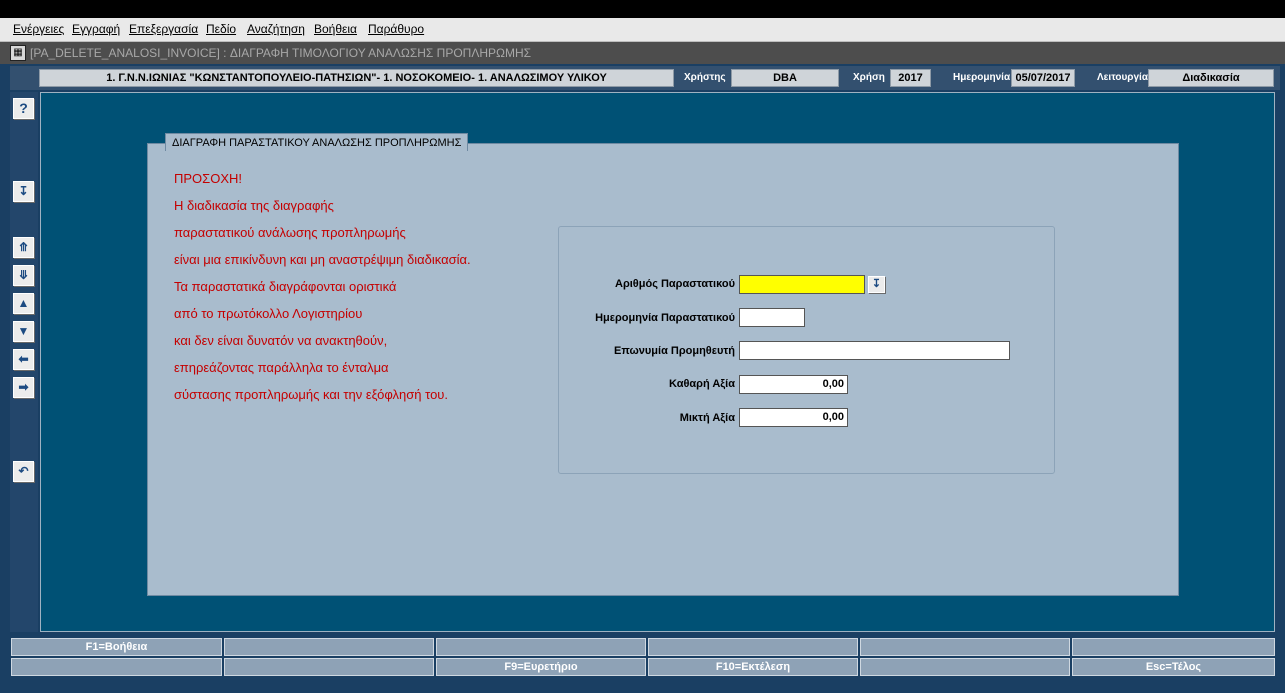  I want to click on esc-exit-key: Esc=Τέλος, so click(1173, 667).